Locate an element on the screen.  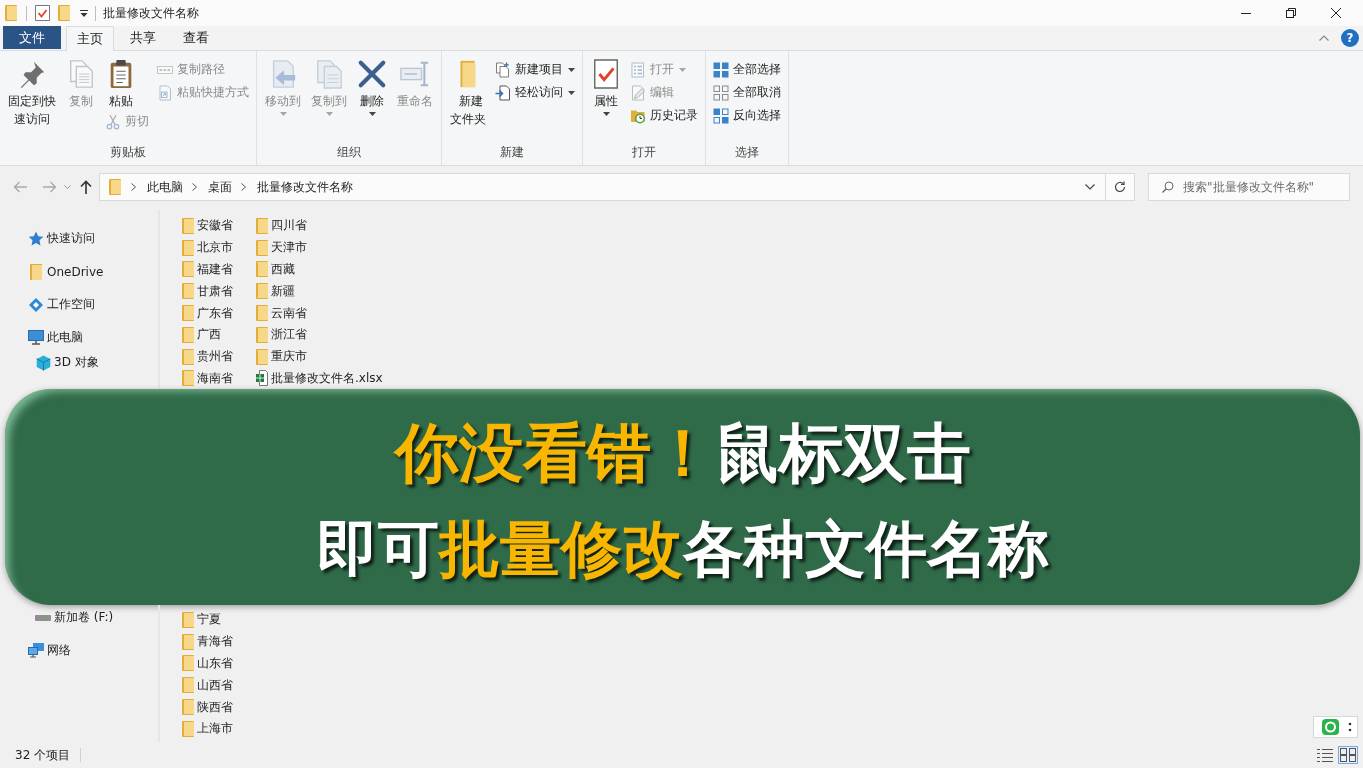
toolbar-button: 全部取消 is located at coordinates (747, 92).